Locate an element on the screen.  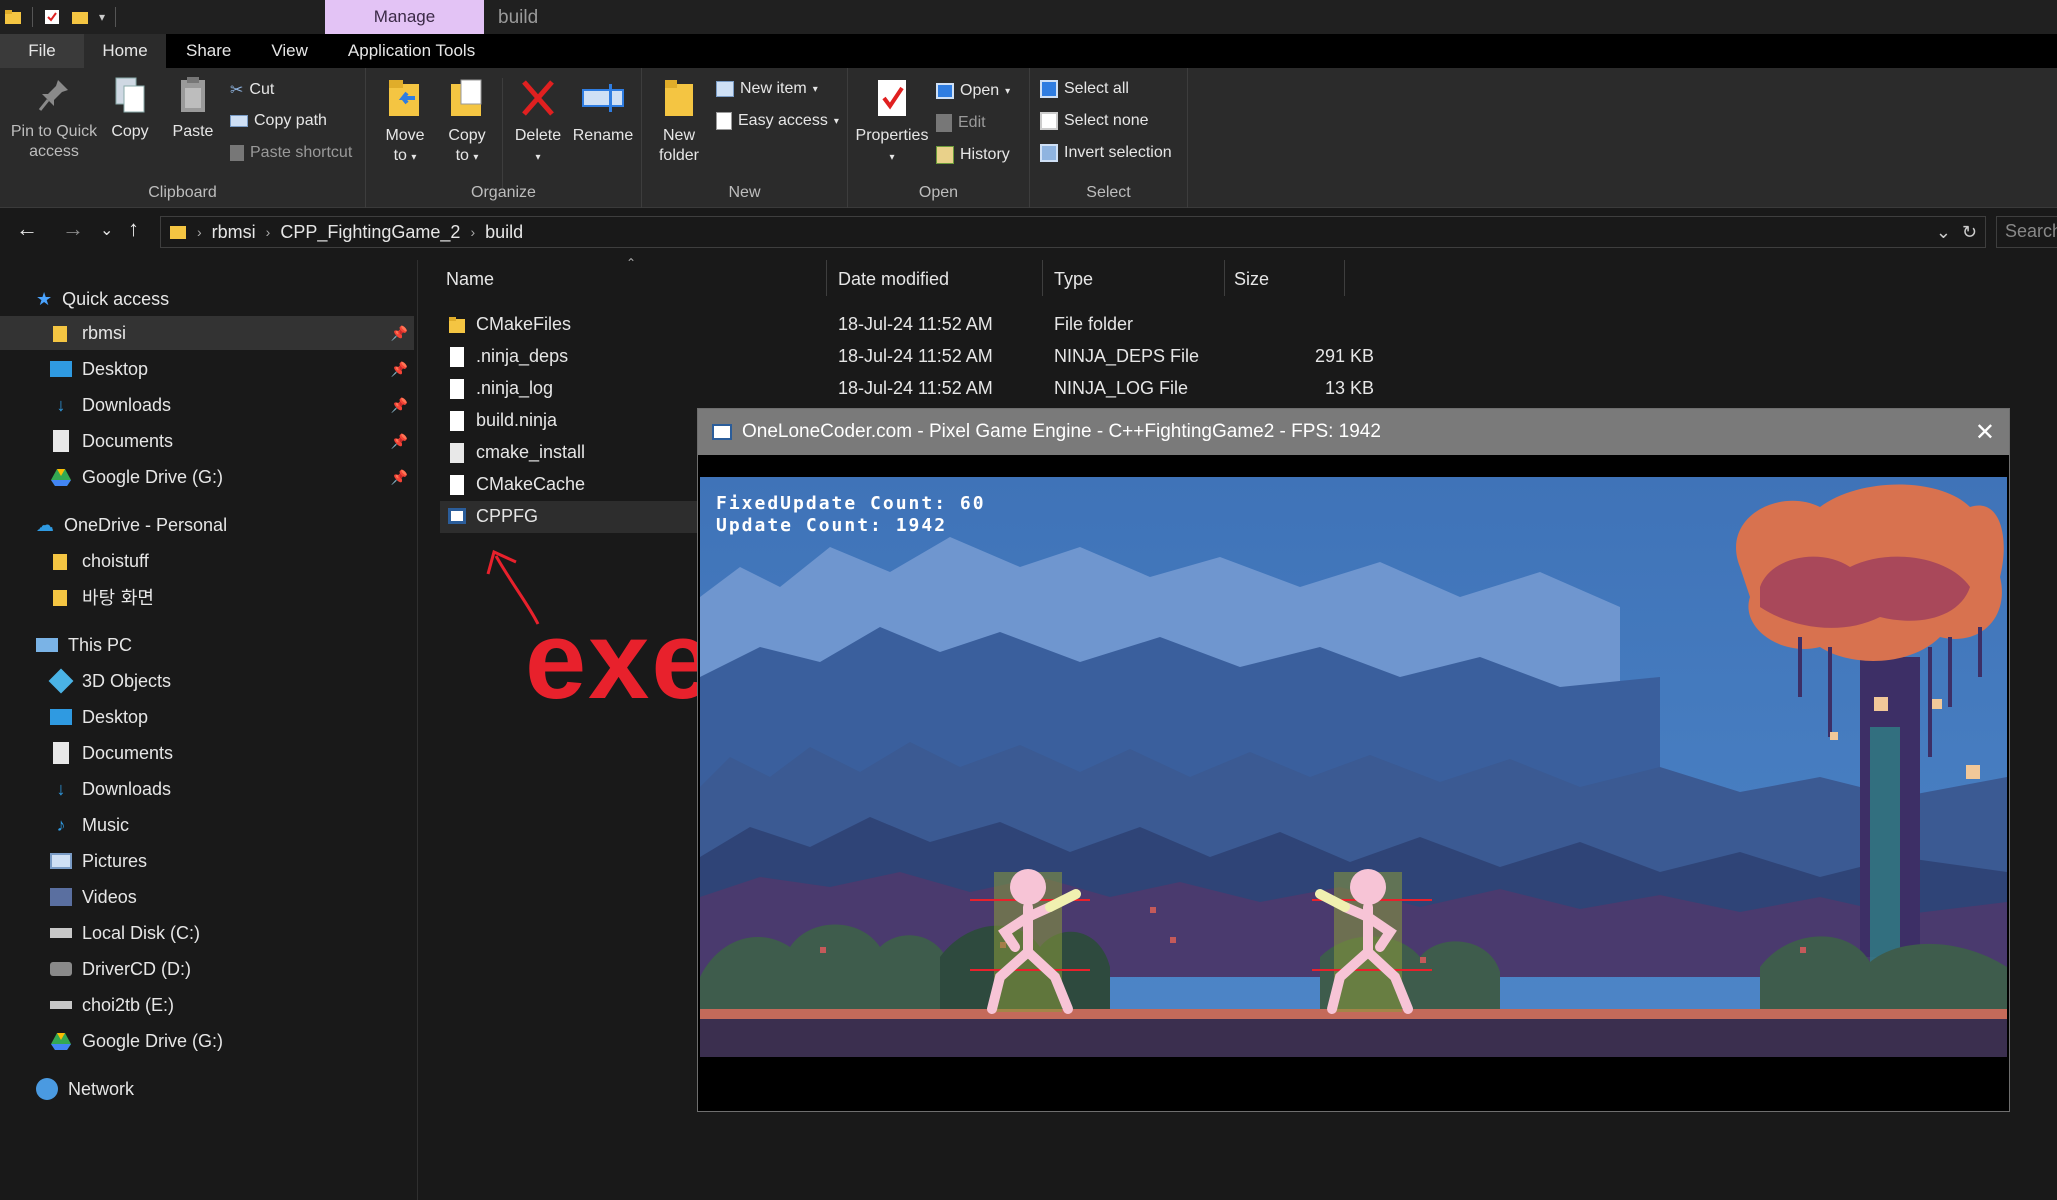
delete-x-icon is located at coordinates (538, 98).